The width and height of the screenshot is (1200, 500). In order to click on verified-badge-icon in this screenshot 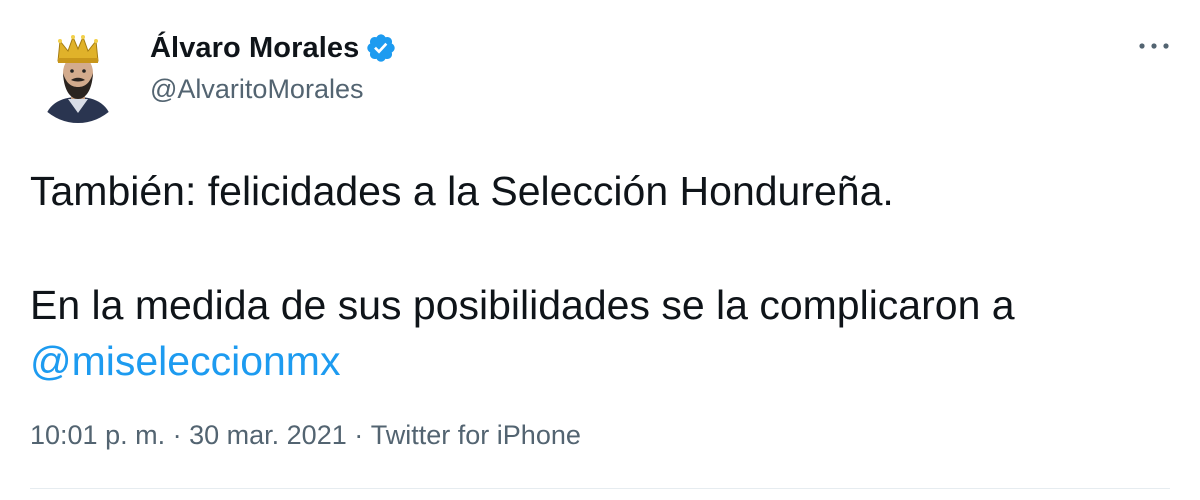, I will do `click(381, 48)`.